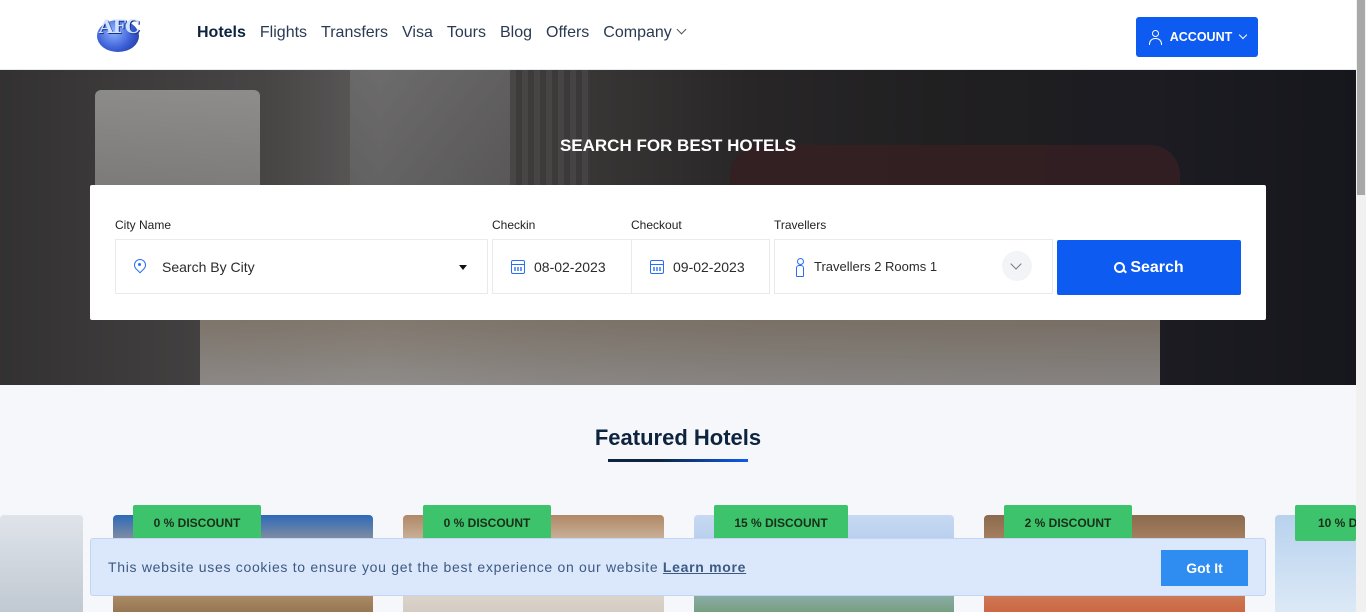 Image resolution: width=1366 pixels, height=612 pixels. I want to click on travellers-select: Travellers 2 Rooms 1, so click(913, 266).